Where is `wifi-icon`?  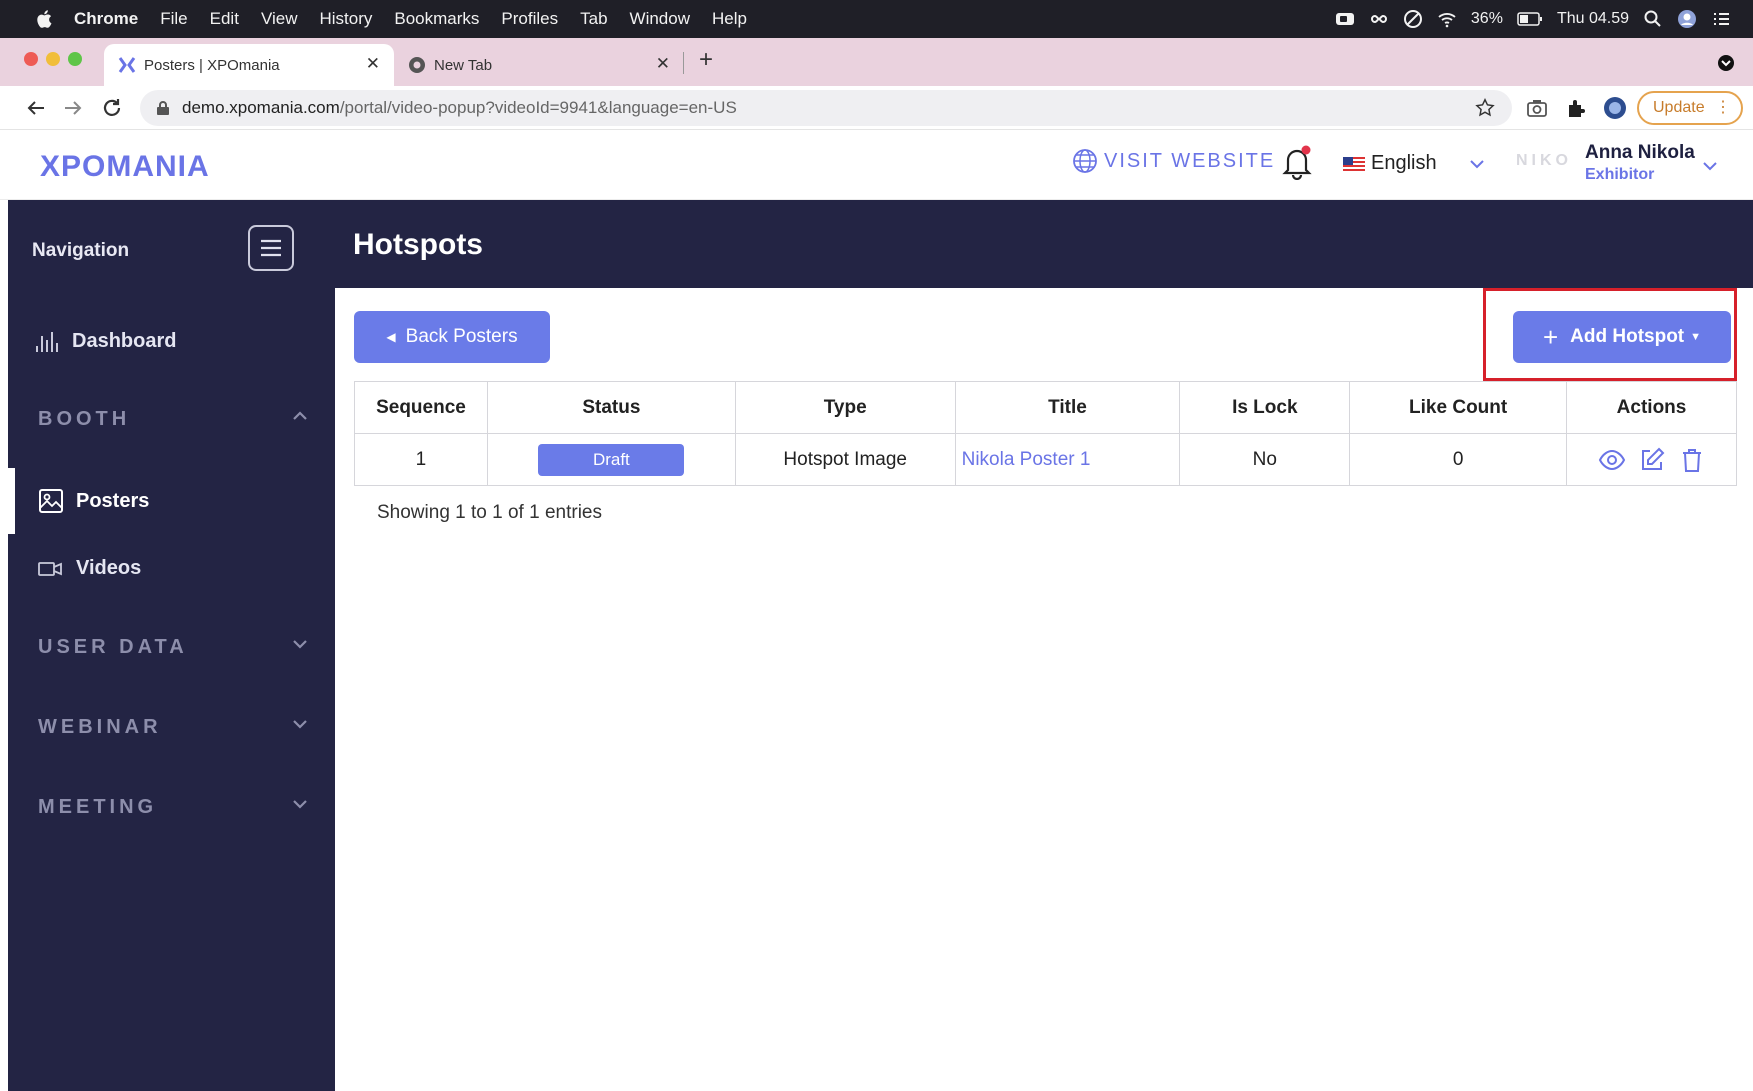 wifi-icon is located at coordinates (1447, 19).